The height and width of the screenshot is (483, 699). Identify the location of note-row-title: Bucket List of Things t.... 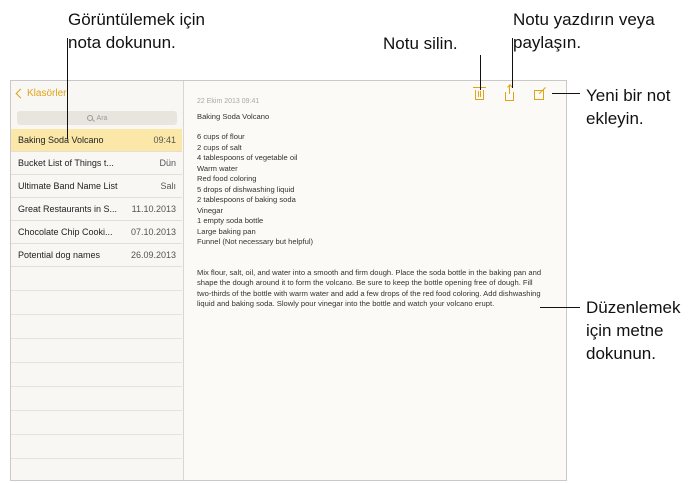
(66, 163).